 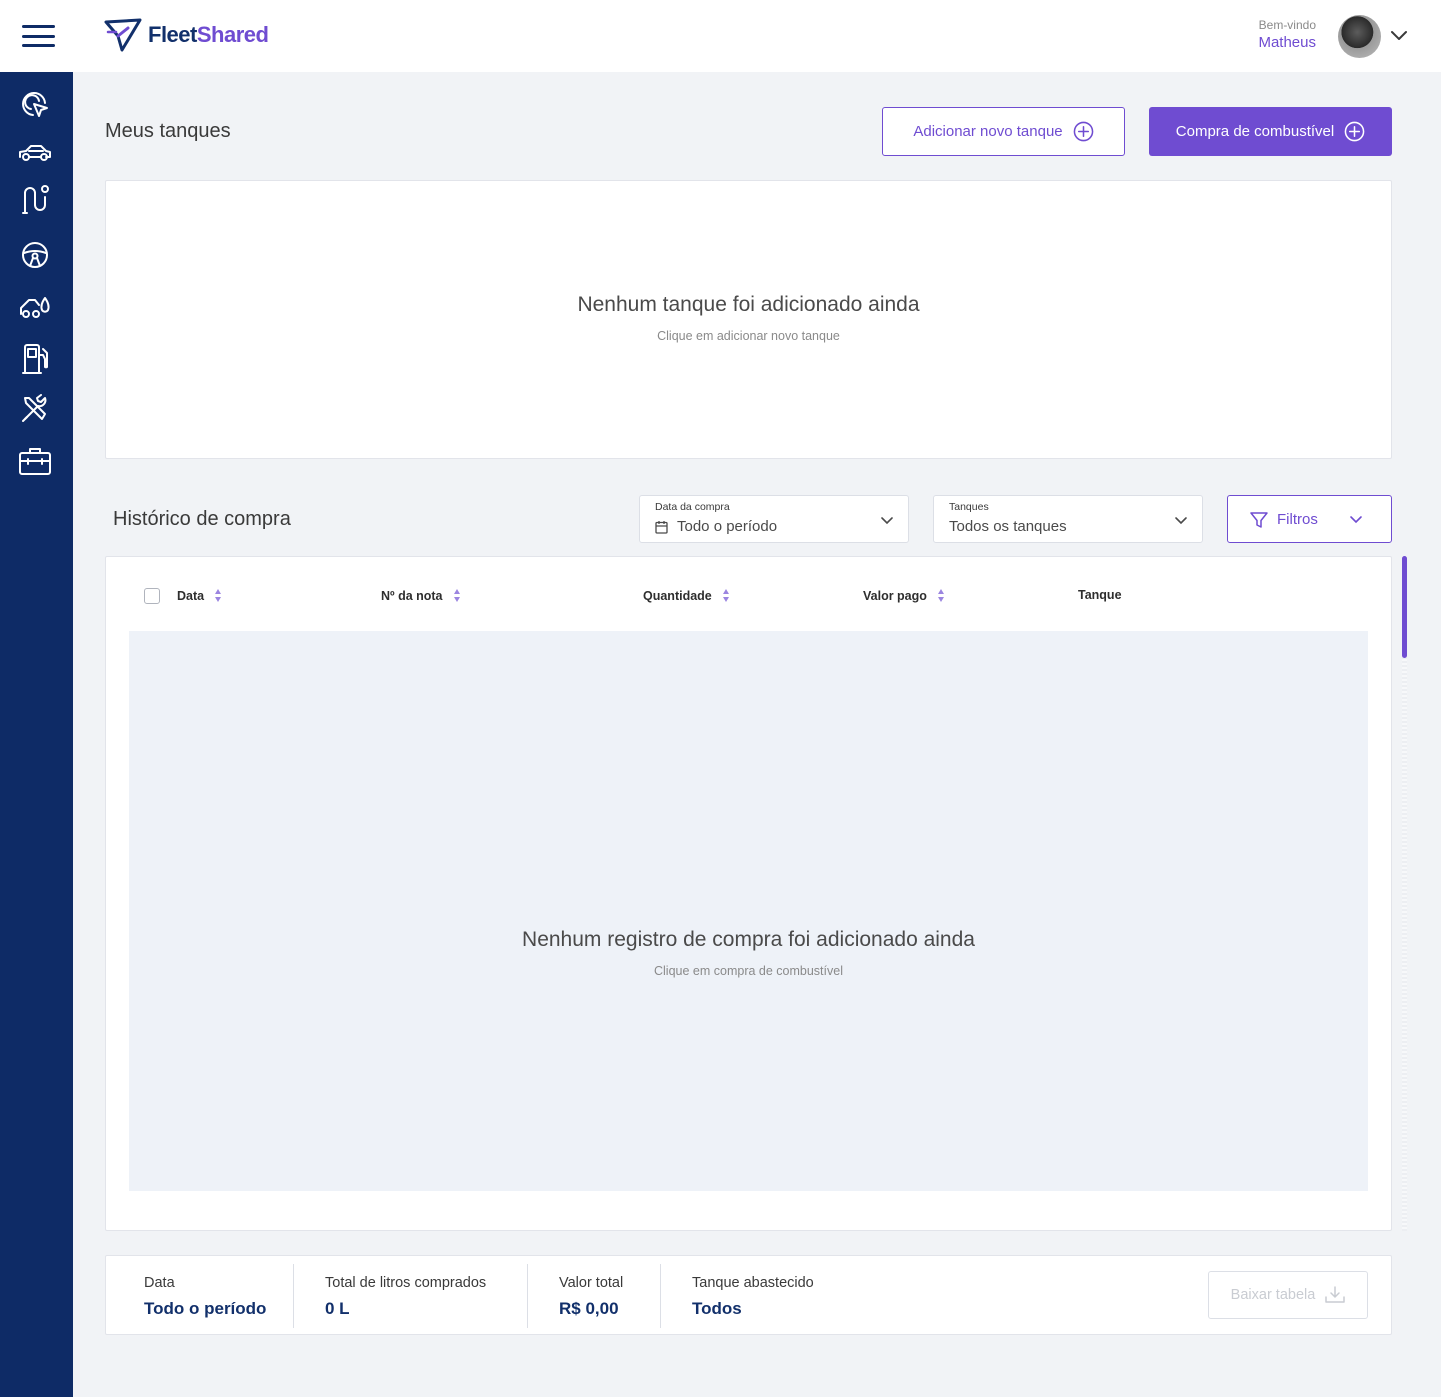 I want to click on top-bar: FleetShared Bem-vindo Matheus, so click(x=720, y=36).